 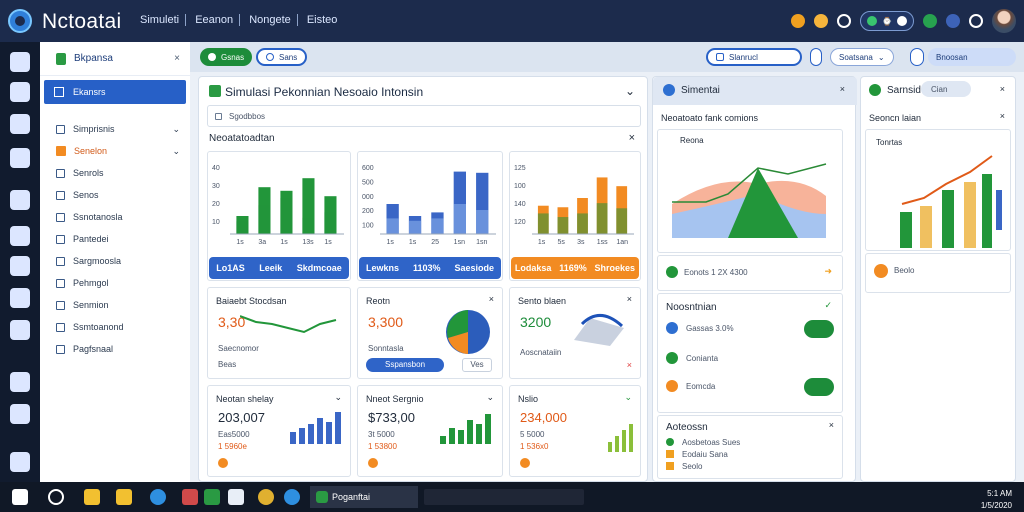 What do you see at coordinates (754, 57) in the screenshot?
I see `search-pill: Slanrucl` at bounding box center [754, 57].